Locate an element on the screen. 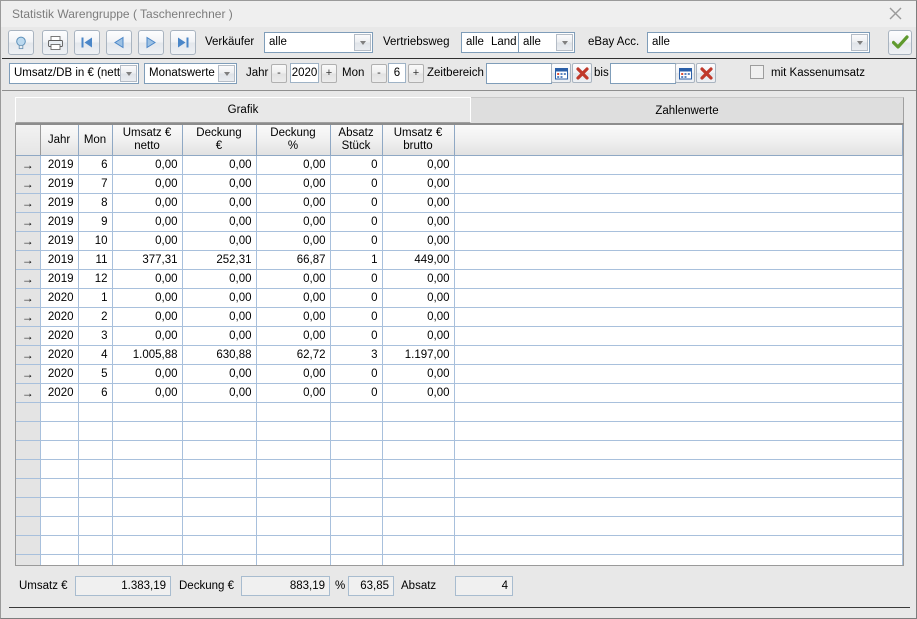 This screenshot has width=917, height=619. cell-deckung_eur: 630,88 is located at coordinates (219, 355).